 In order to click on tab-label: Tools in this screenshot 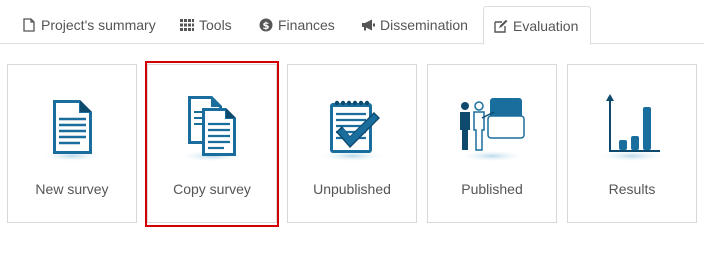, I will do `click(215, 25)`.